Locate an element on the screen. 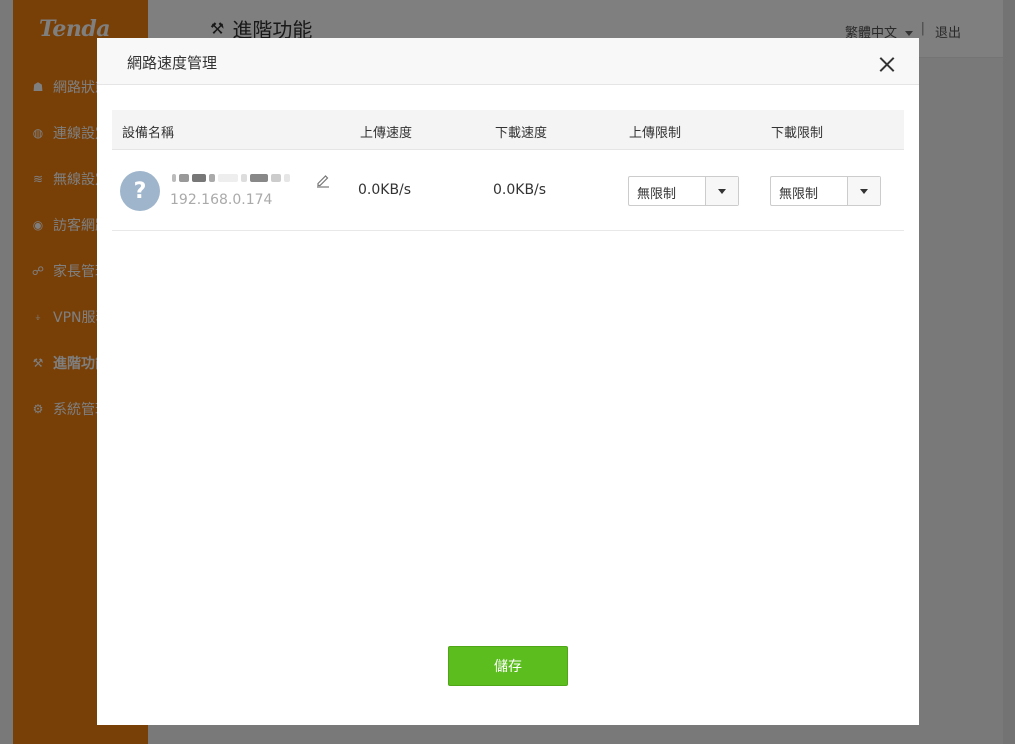 Image resolution: width=1015 pixels, height=744 pixels. table-row: ? 192.168.0.174 0.0KB/s 0.0KB/s 無限制 無限制 is located at coordinates (508, 190).